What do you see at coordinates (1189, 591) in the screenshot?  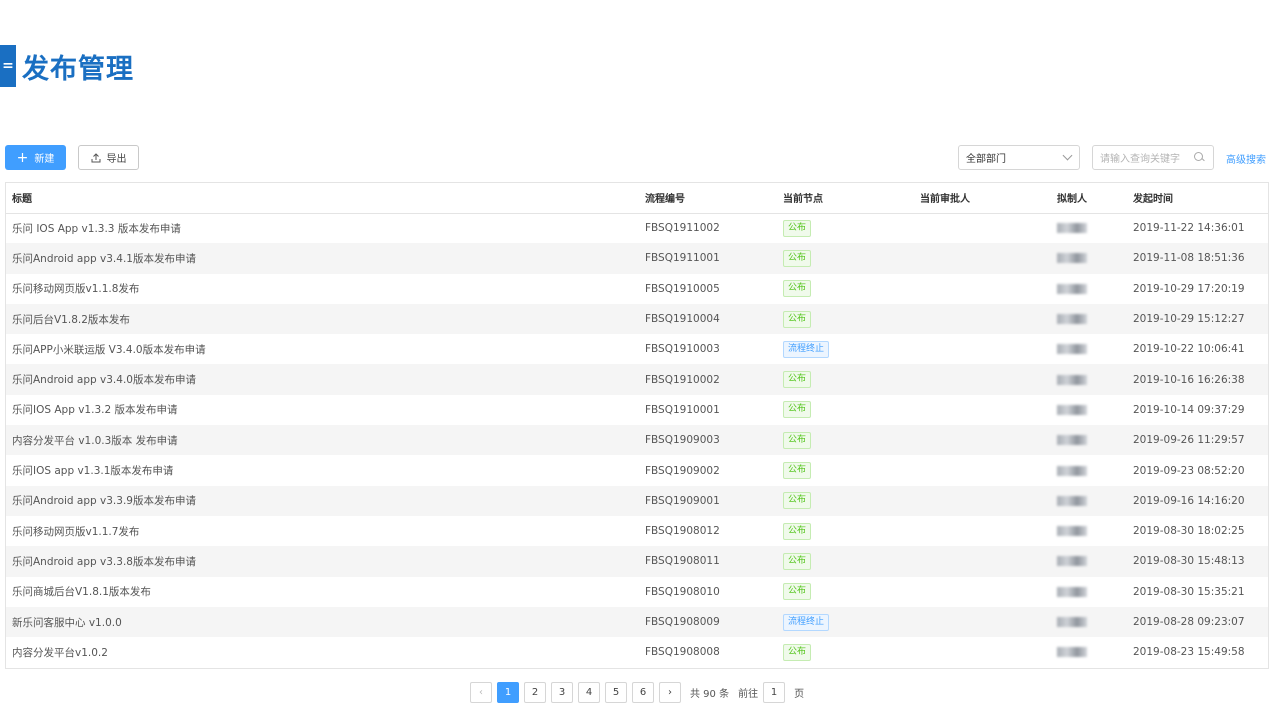 I see `row-start-time: 2019-08-30 15:35:21` at bounding box center [1189, 591].